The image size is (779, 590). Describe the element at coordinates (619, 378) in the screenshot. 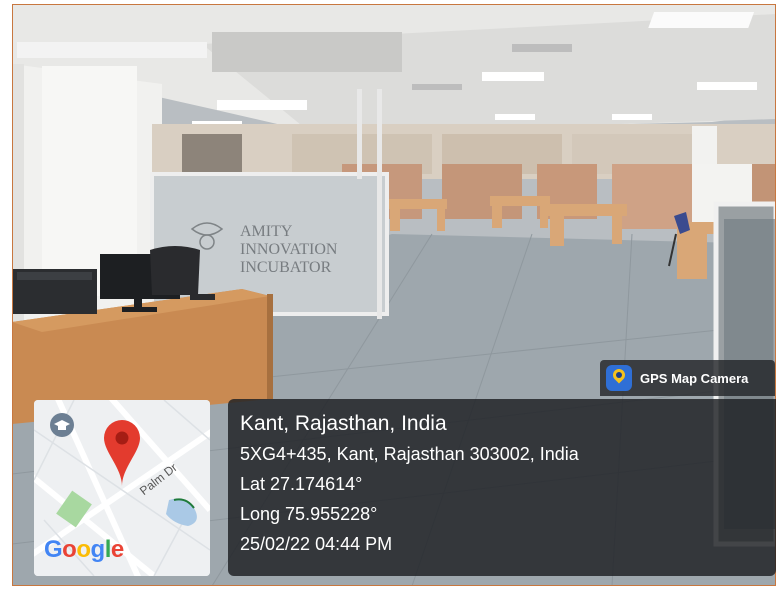

I see `gps-map-camera-app-icon` at that location.